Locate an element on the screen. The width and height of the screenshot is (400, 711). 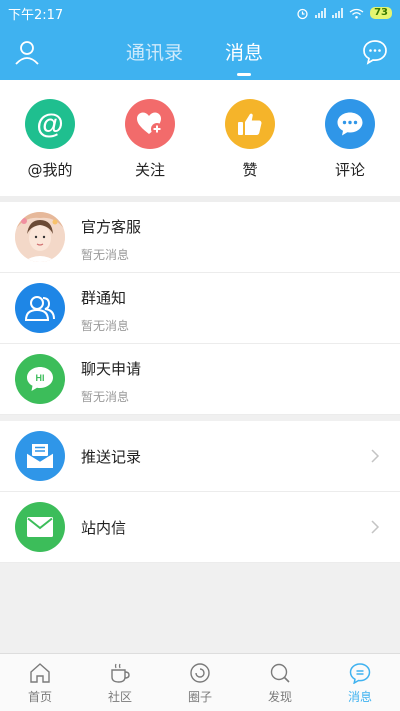
quick-comment: 评论 is located at coordinates (350, 139).